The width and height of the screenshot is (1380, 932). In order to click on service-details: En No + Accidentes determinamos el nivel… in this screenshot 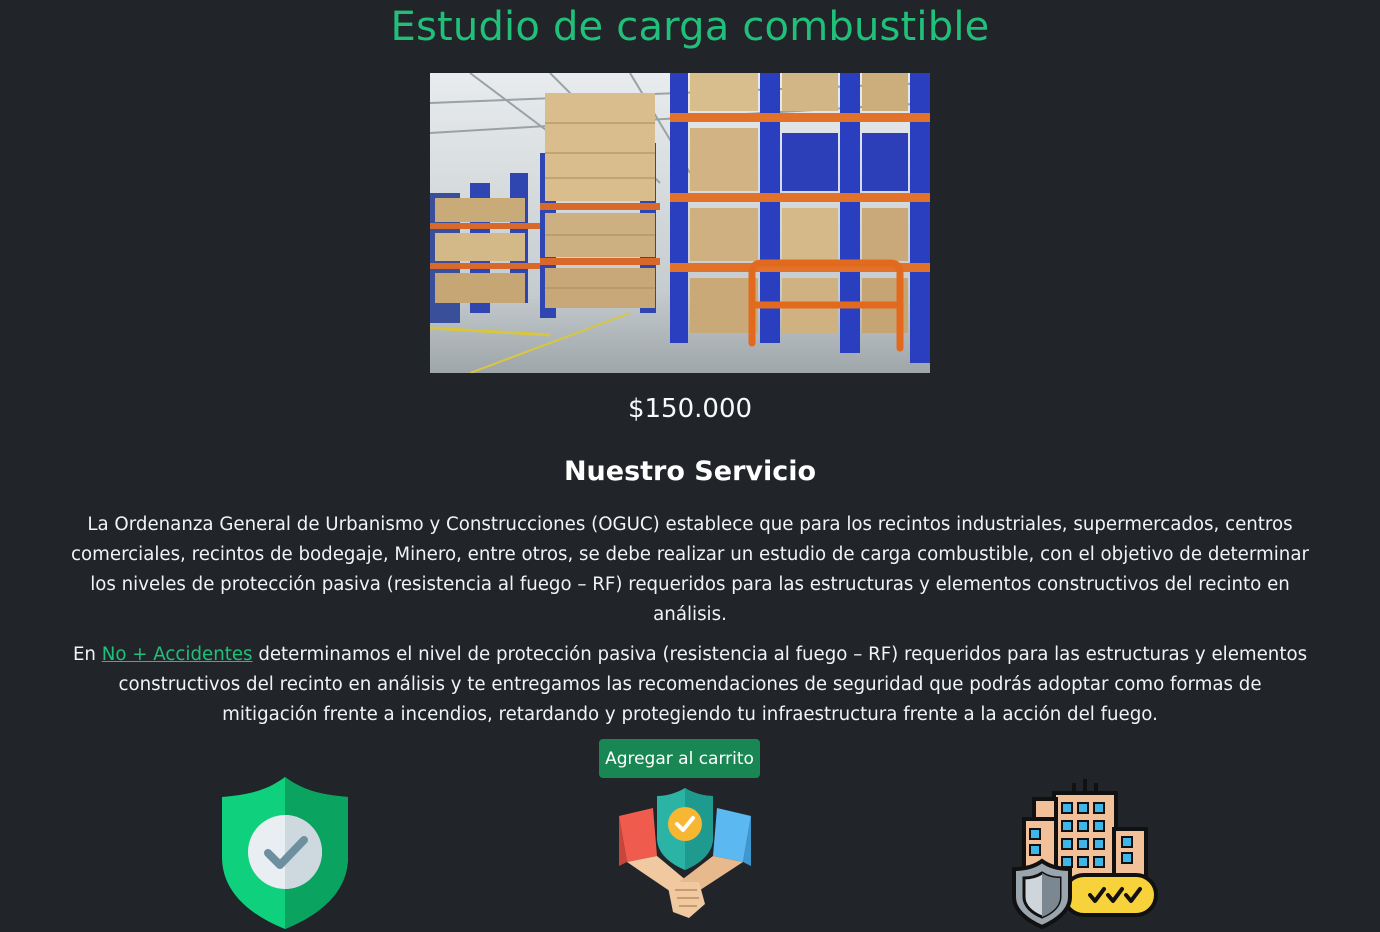, I will do `click(690, 685)`.